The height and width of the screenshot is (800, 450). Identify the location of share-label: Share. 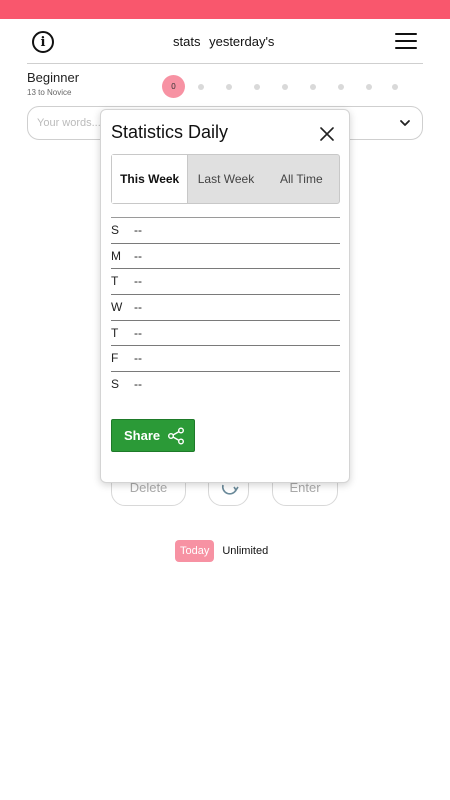
(142, 435).